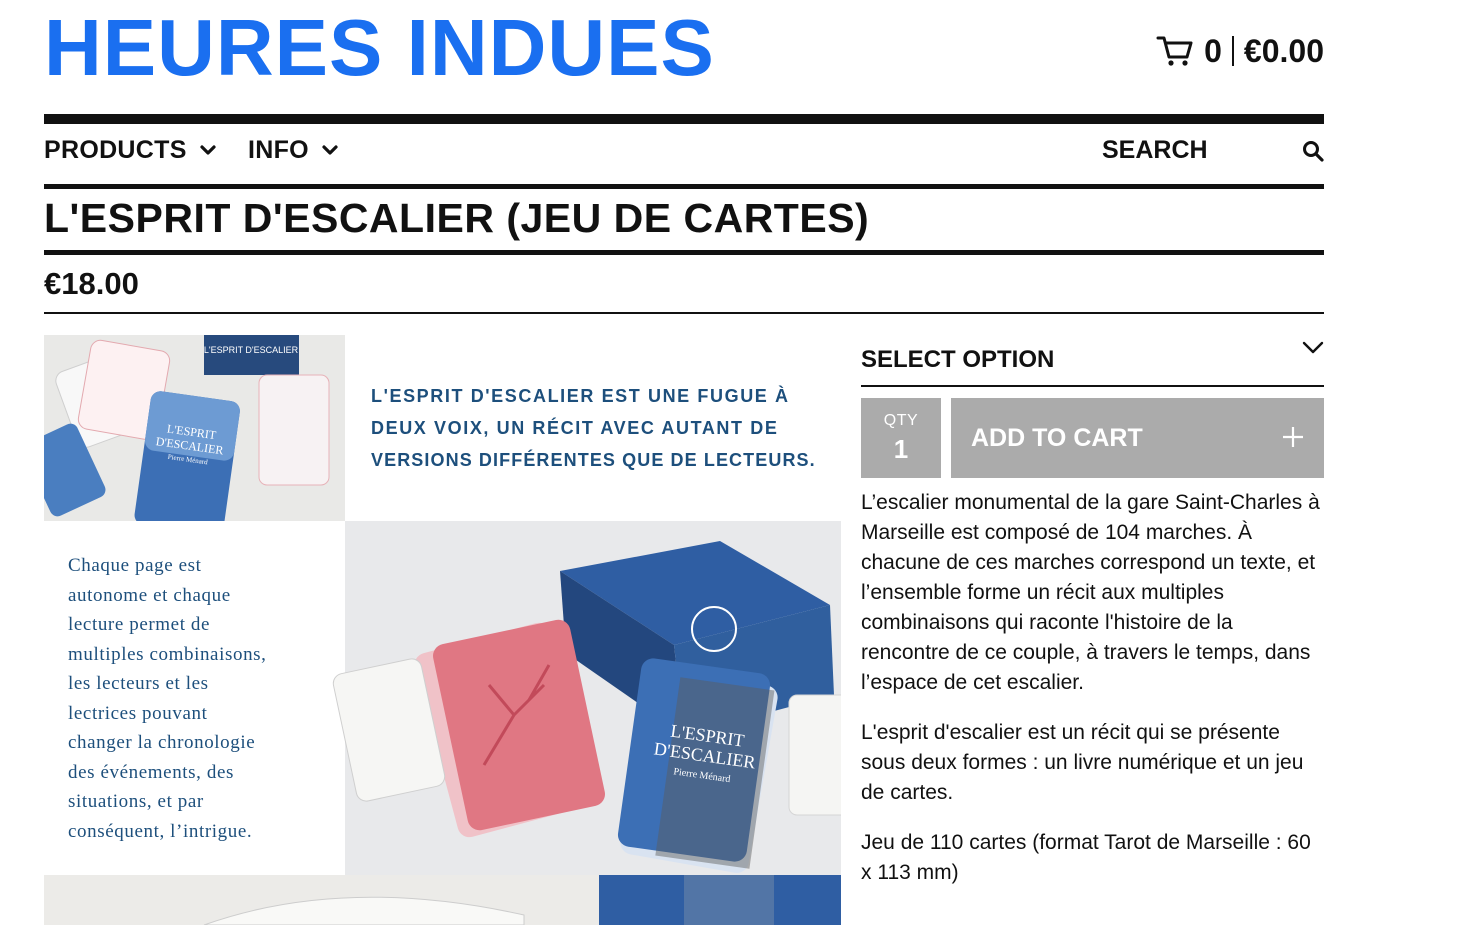  I want to click on search-icon, so click(1313, 151).